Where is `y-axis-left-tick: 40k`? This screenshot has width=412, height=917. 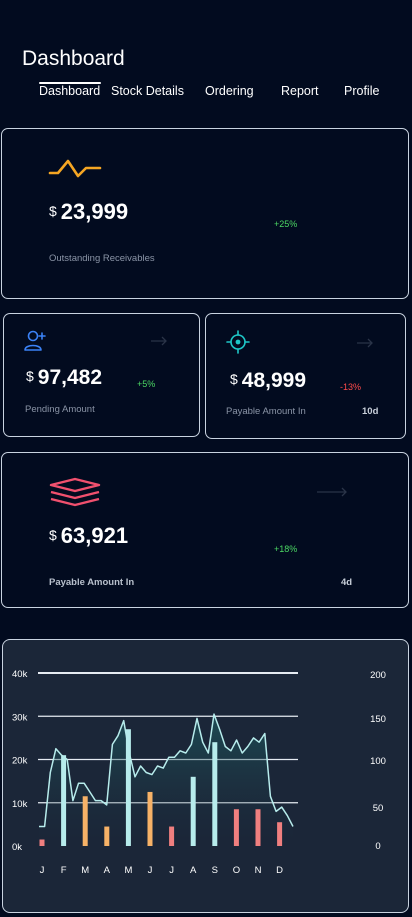 y-axis-left-tick: 40k is located at coordinates (20, 674).